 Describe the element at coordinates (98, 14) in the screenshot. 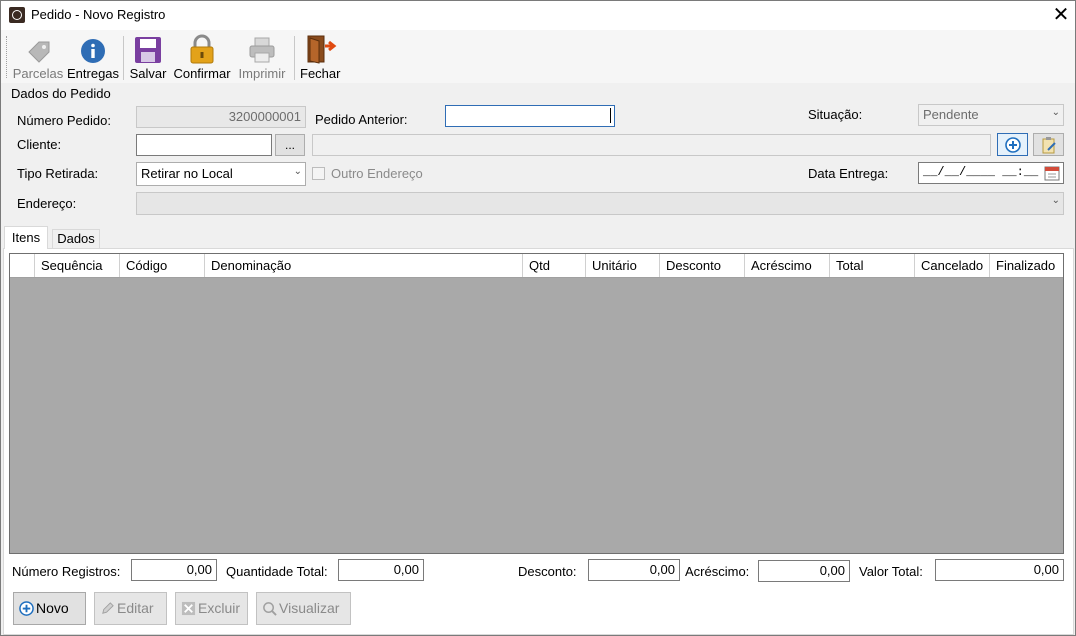

I see `window-title: Pedido - Novo Registro` at that location.